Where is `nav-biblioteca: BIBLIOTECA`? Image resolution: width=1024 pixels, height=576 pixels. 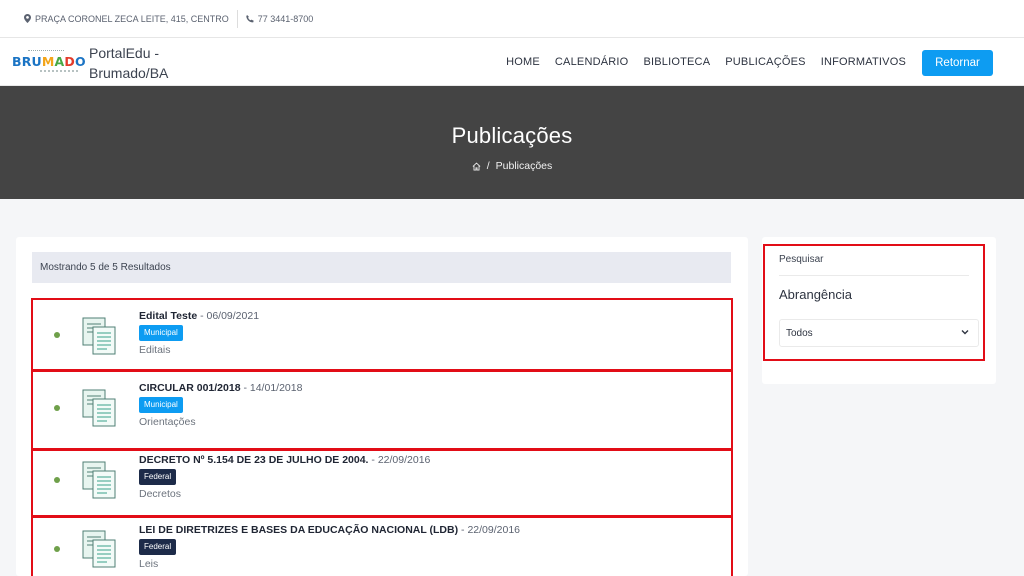 nav-biblioteca: BIBLIOTECA is located at coordinates (676, 62).